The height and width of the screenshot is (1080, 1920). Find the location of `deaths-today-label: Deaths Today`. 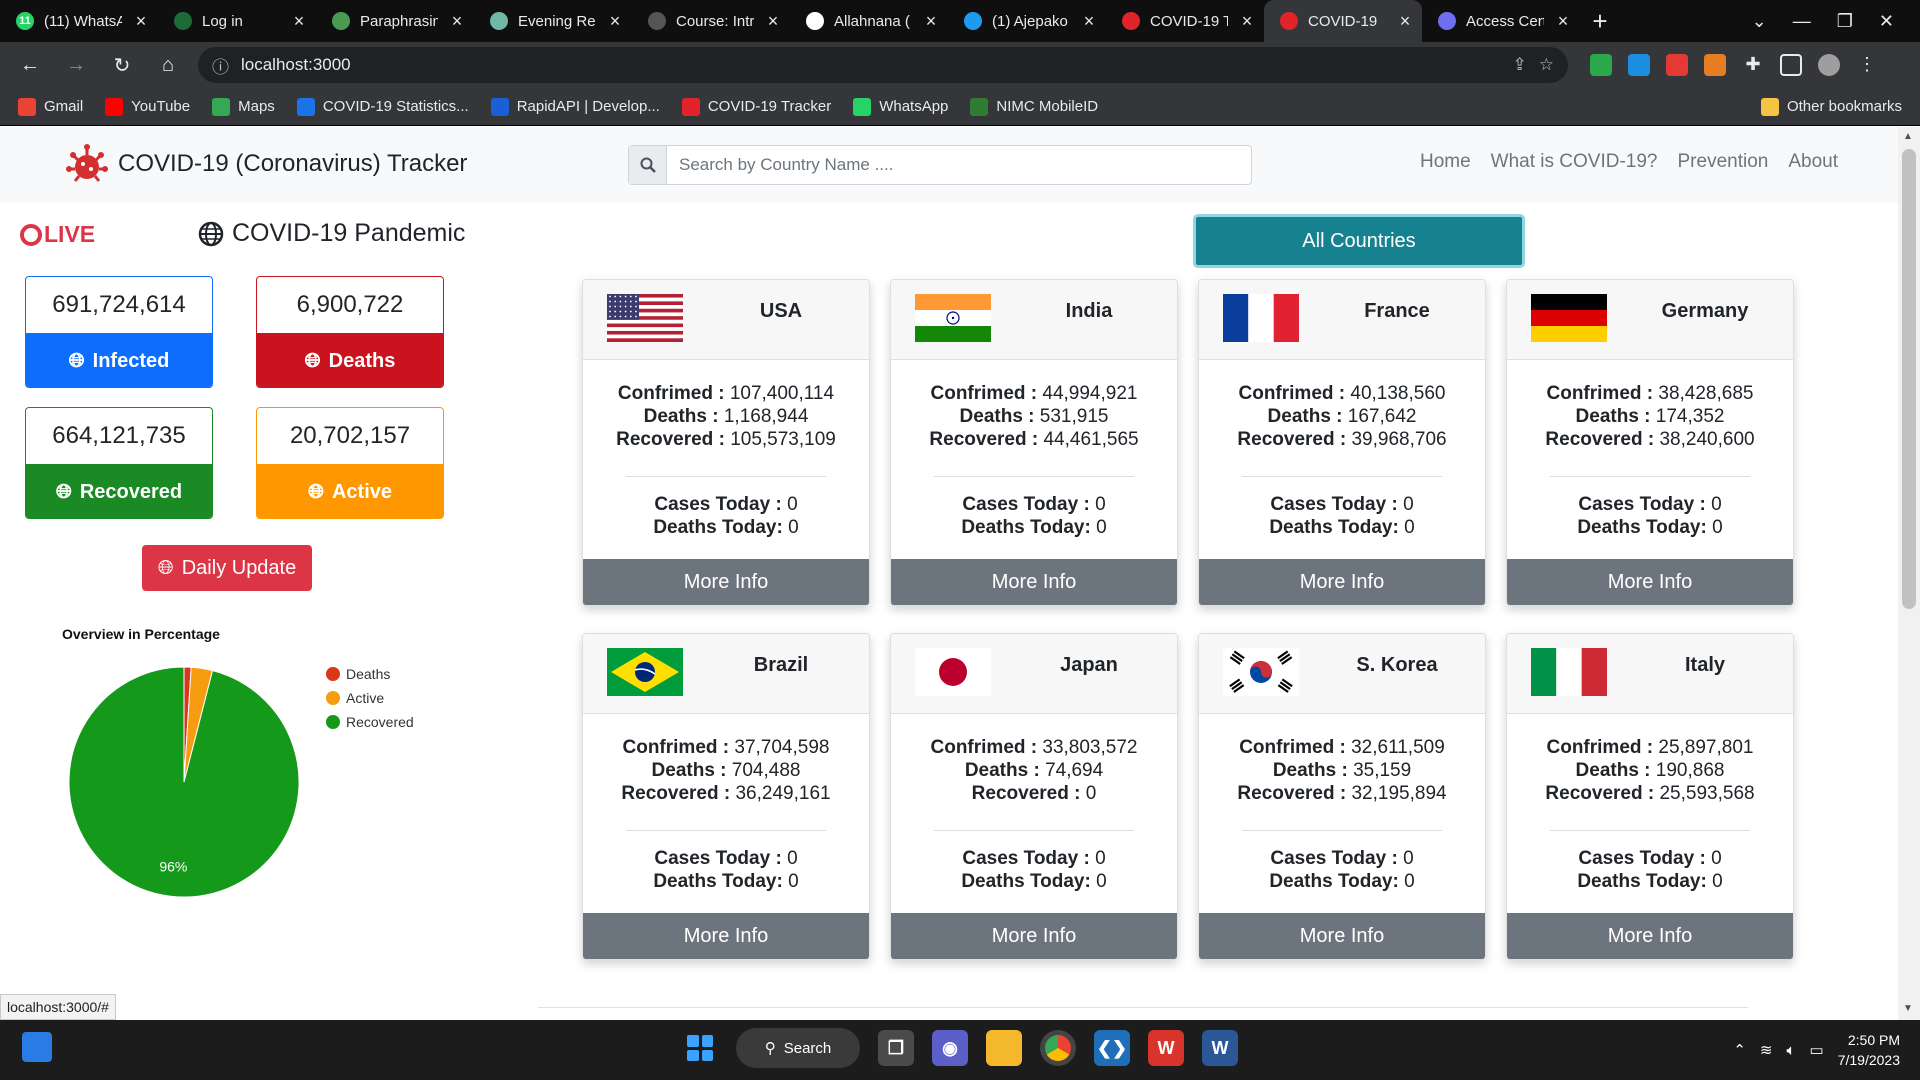

deaths-today-label: Deaths Today is located at coordinates (1023, 881).